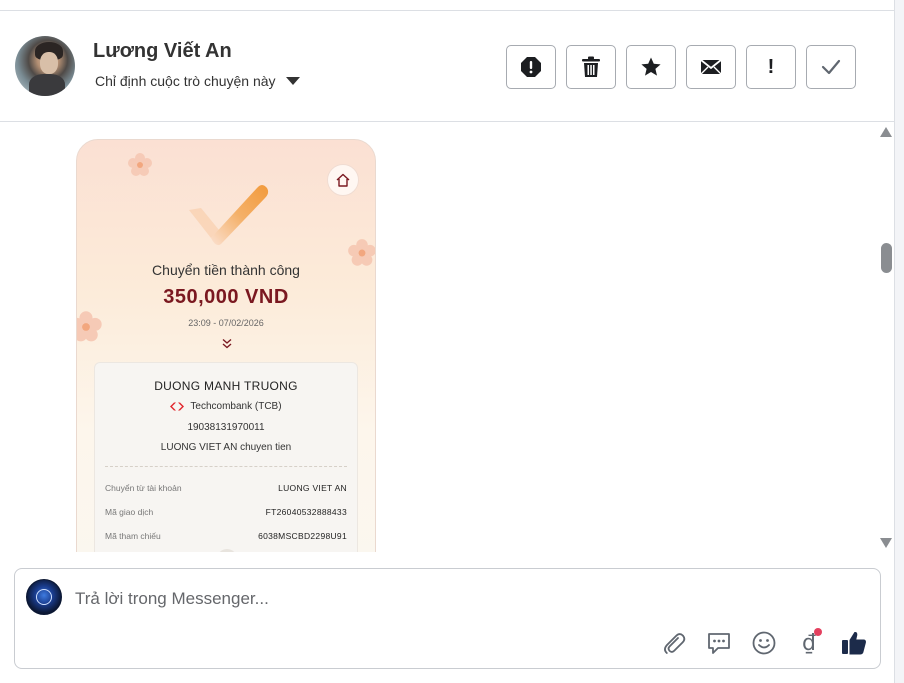 The image size is (904, 683). Describe the element at coordinates (447, 618) in the screenshot. I see `reply-composer: ₫` at that location.